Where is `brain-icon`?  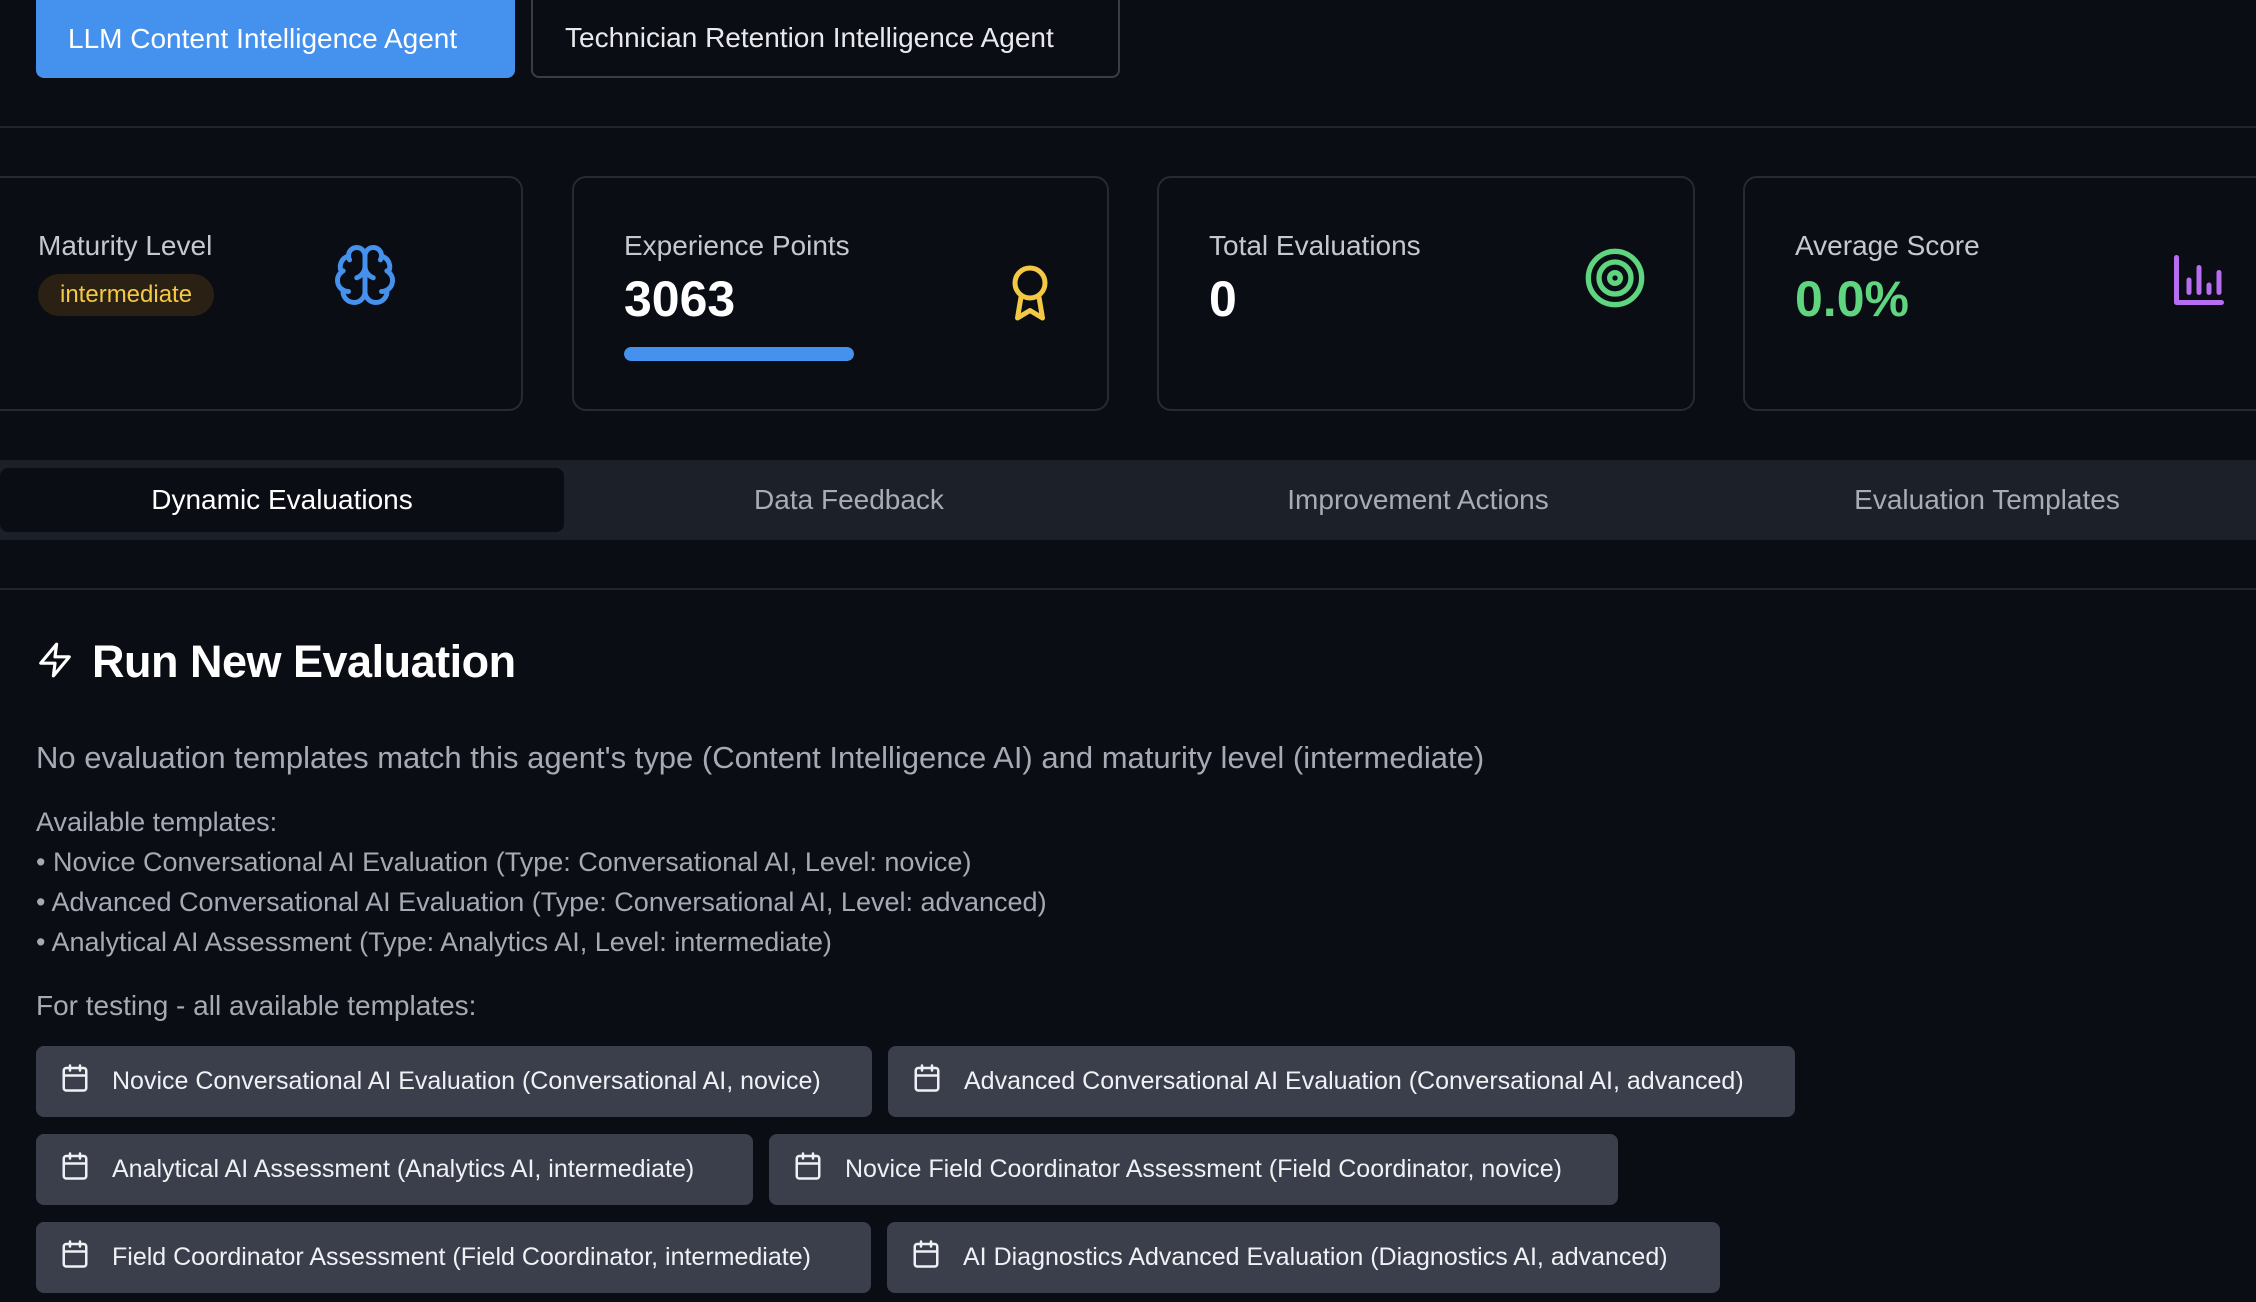 brain-icon is located at coordinates (365, 277).